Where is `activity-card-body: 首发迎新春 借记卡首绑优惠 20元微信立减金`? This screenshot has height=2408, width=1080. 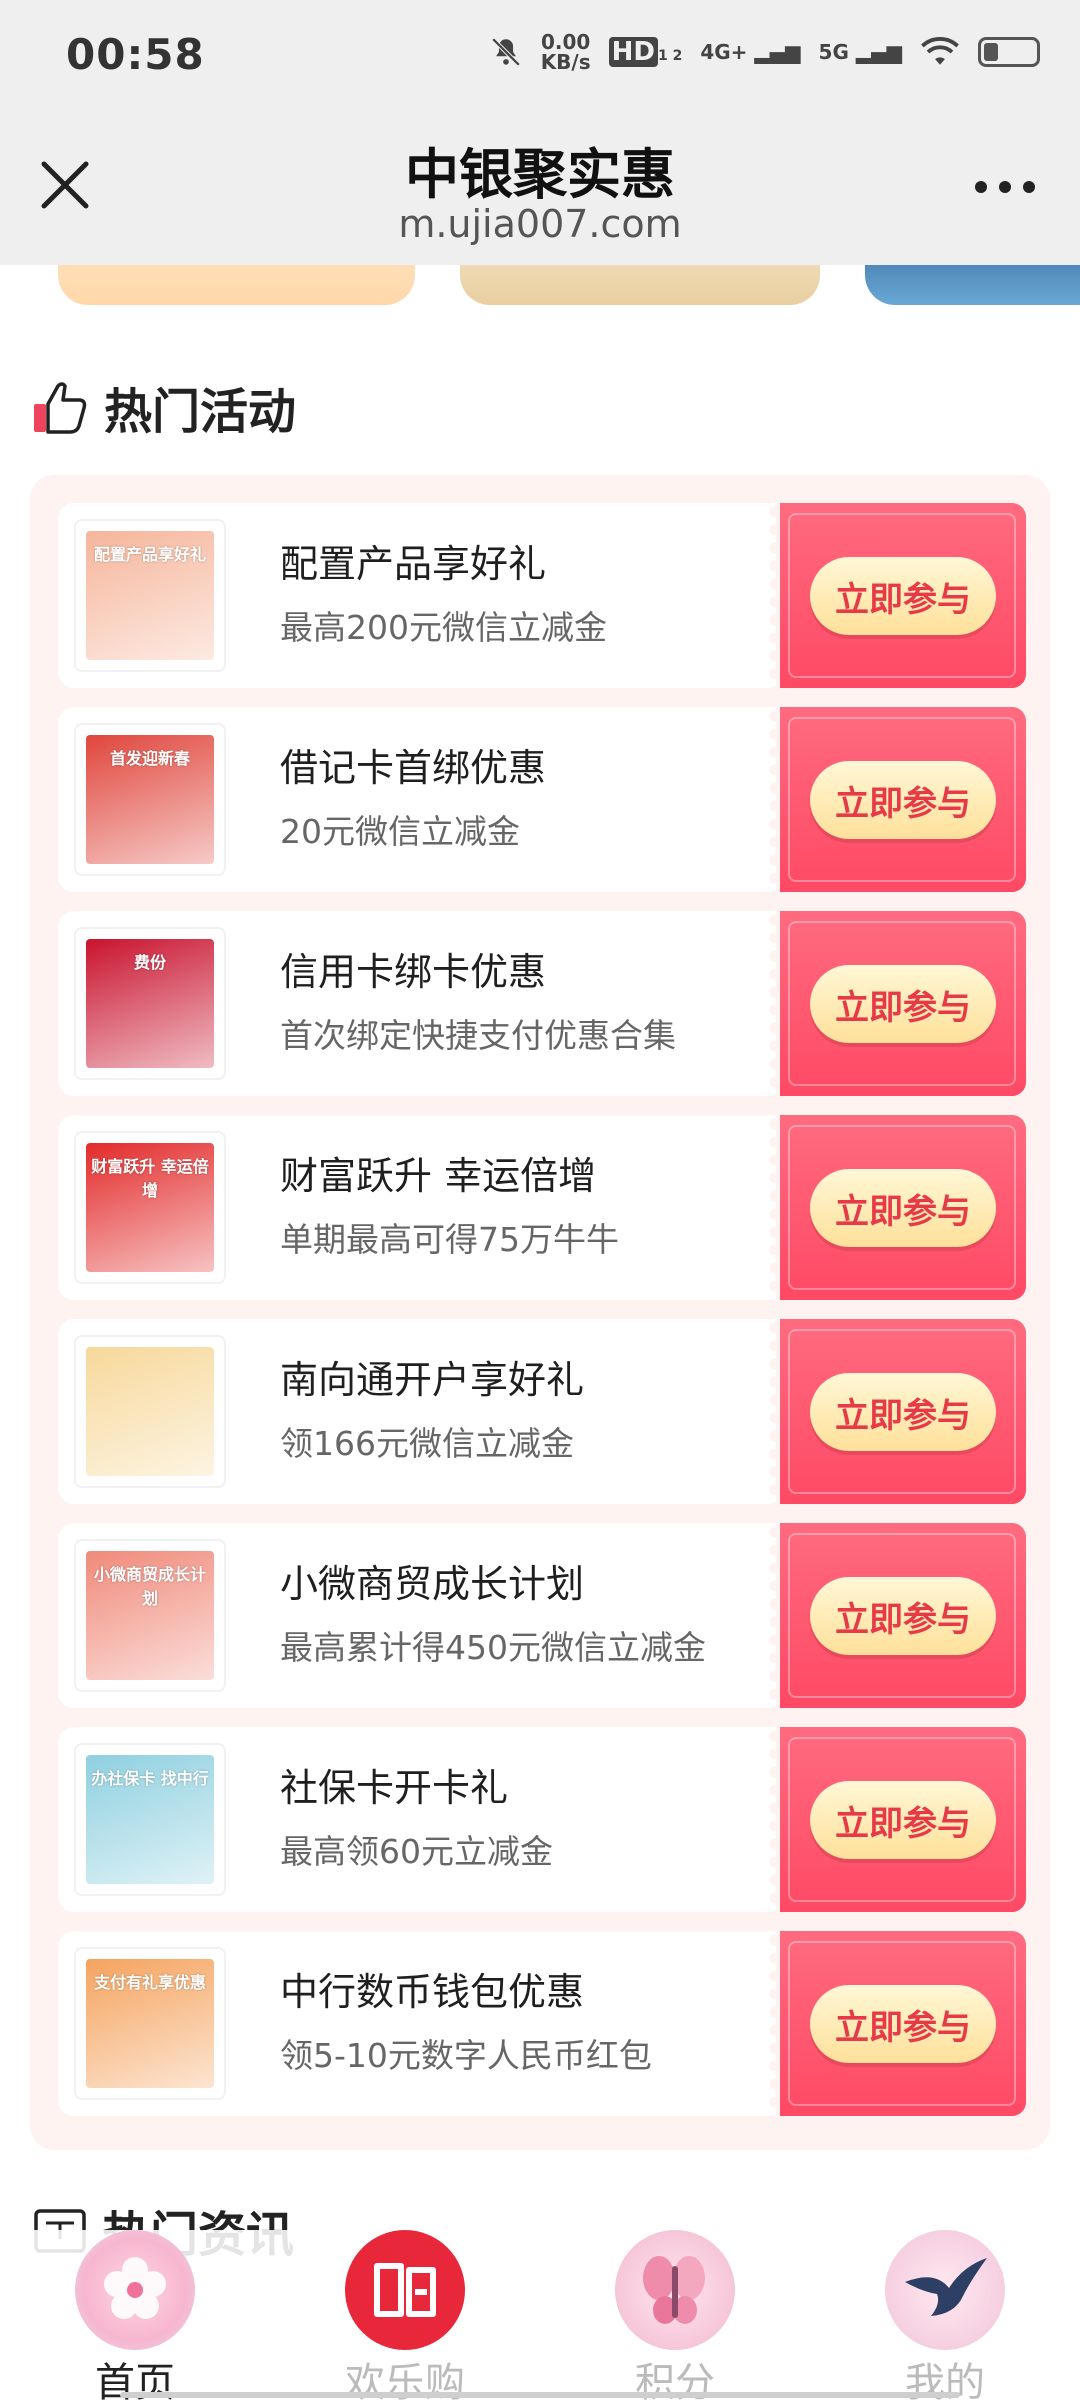 activity-card-body: 首发迎新春 借记卡首绑优惠 20元微信立减金 is located at coordinates (417, 799).